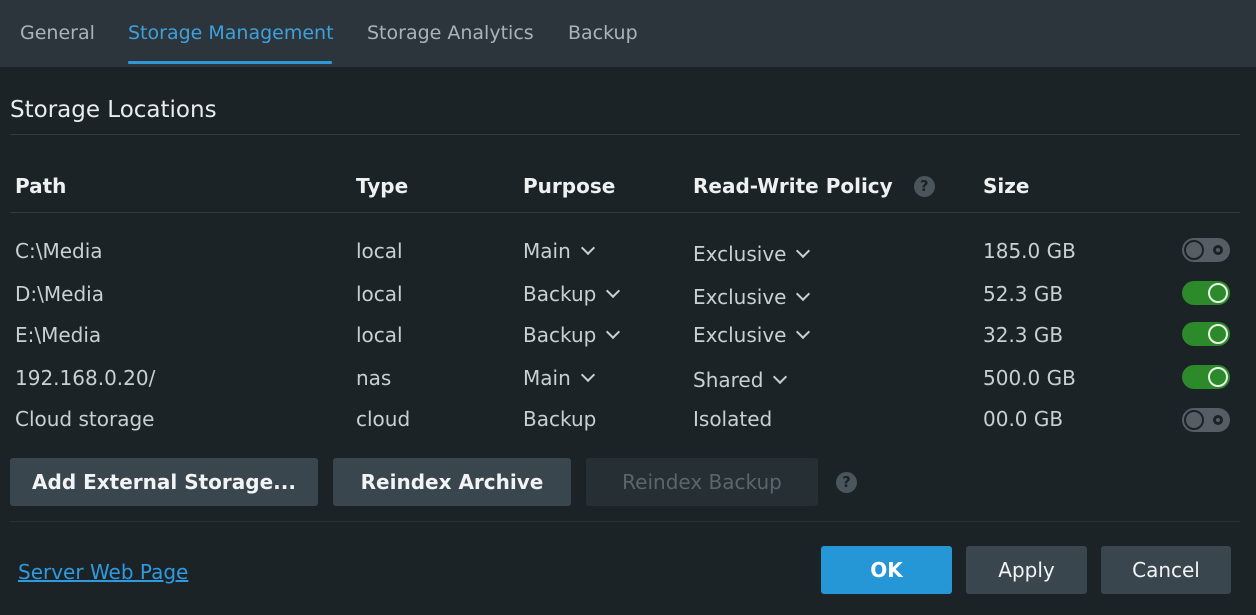  Describe the element at coordinates (85, 378) in the screenshot. I see `path-cell: 192.168.0.20/` at that location.